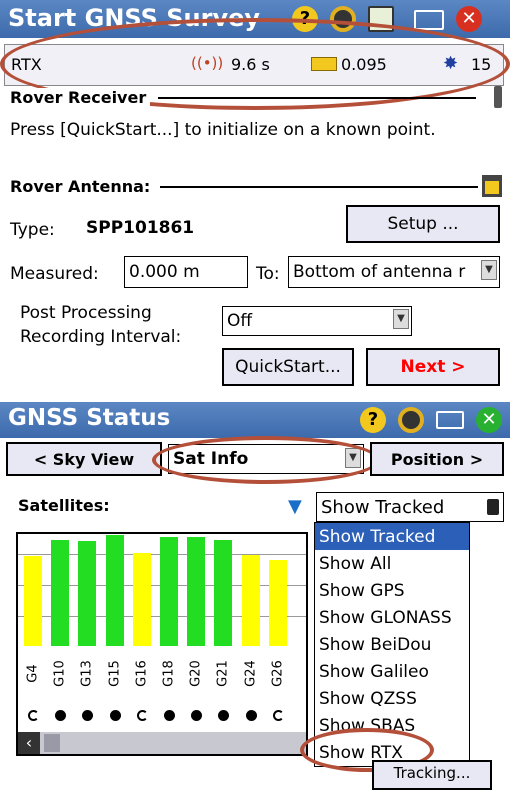  I want to click on rover-antenna-header: Rover Antenna:, so click(244, 186).